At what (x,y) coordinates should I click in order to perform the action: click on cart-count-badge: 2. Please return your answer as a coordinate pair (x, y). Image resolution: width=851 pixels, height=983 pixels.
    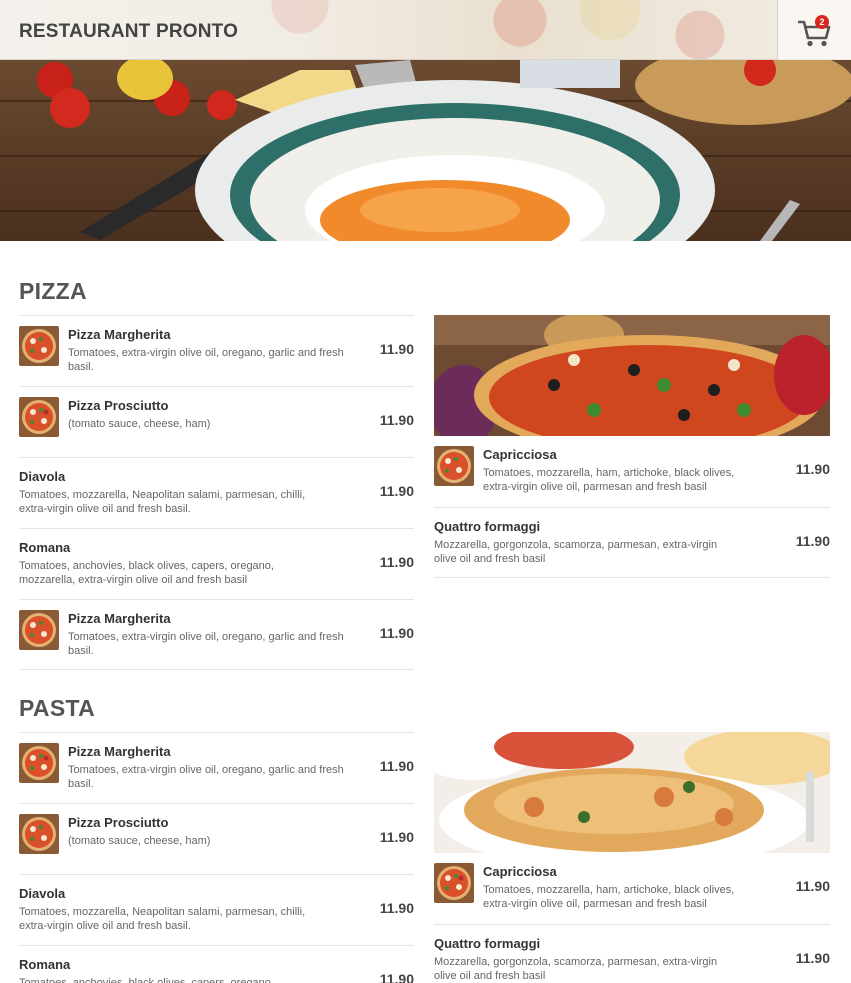
    Looking at the image, I should click on (822, 22).